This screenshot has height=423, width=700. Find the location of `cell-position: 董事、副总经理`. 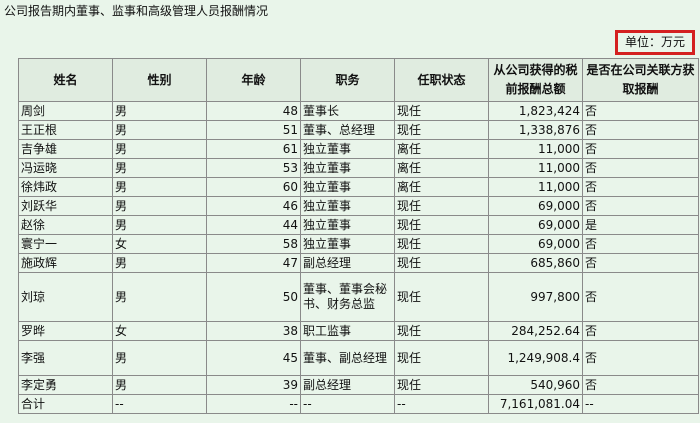

cell-position: 董事、副总经理 is located at coordinates (347, 358).